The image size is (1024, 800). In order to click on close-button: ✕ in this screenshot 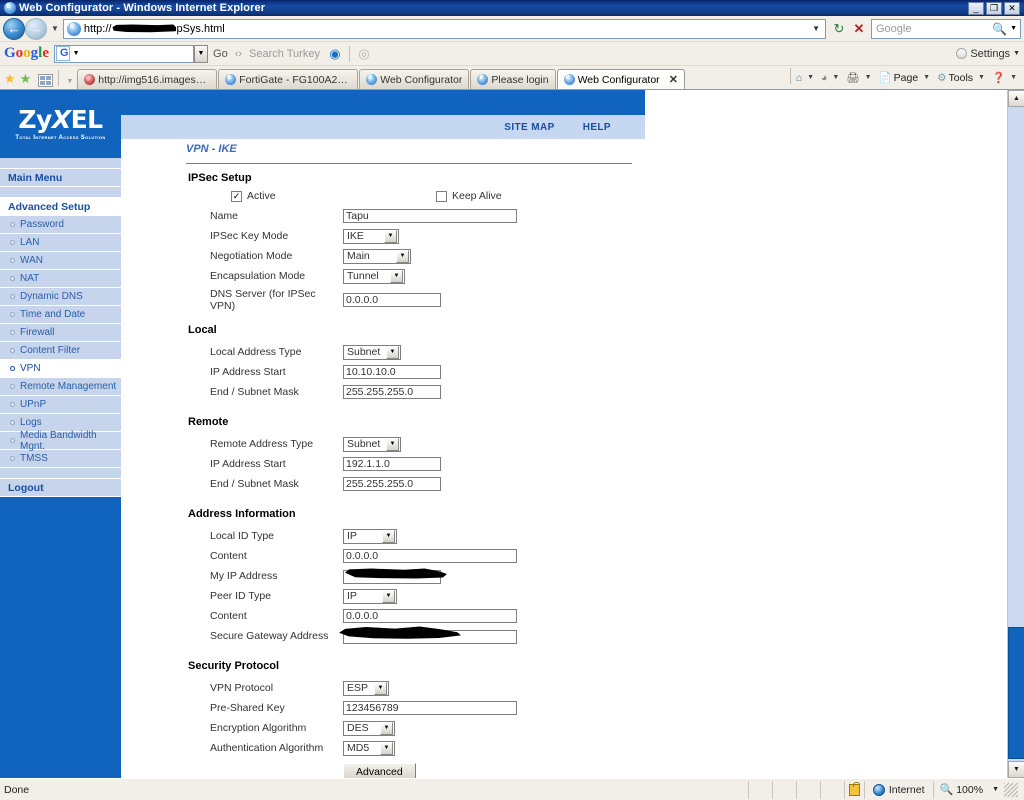, I will do `click(1012, 8)`.